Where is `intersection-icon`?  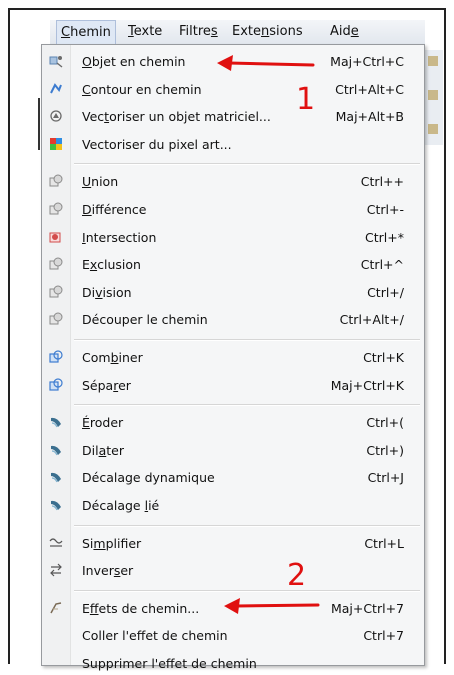
intersection-icon is located at coordinates (56, 237).